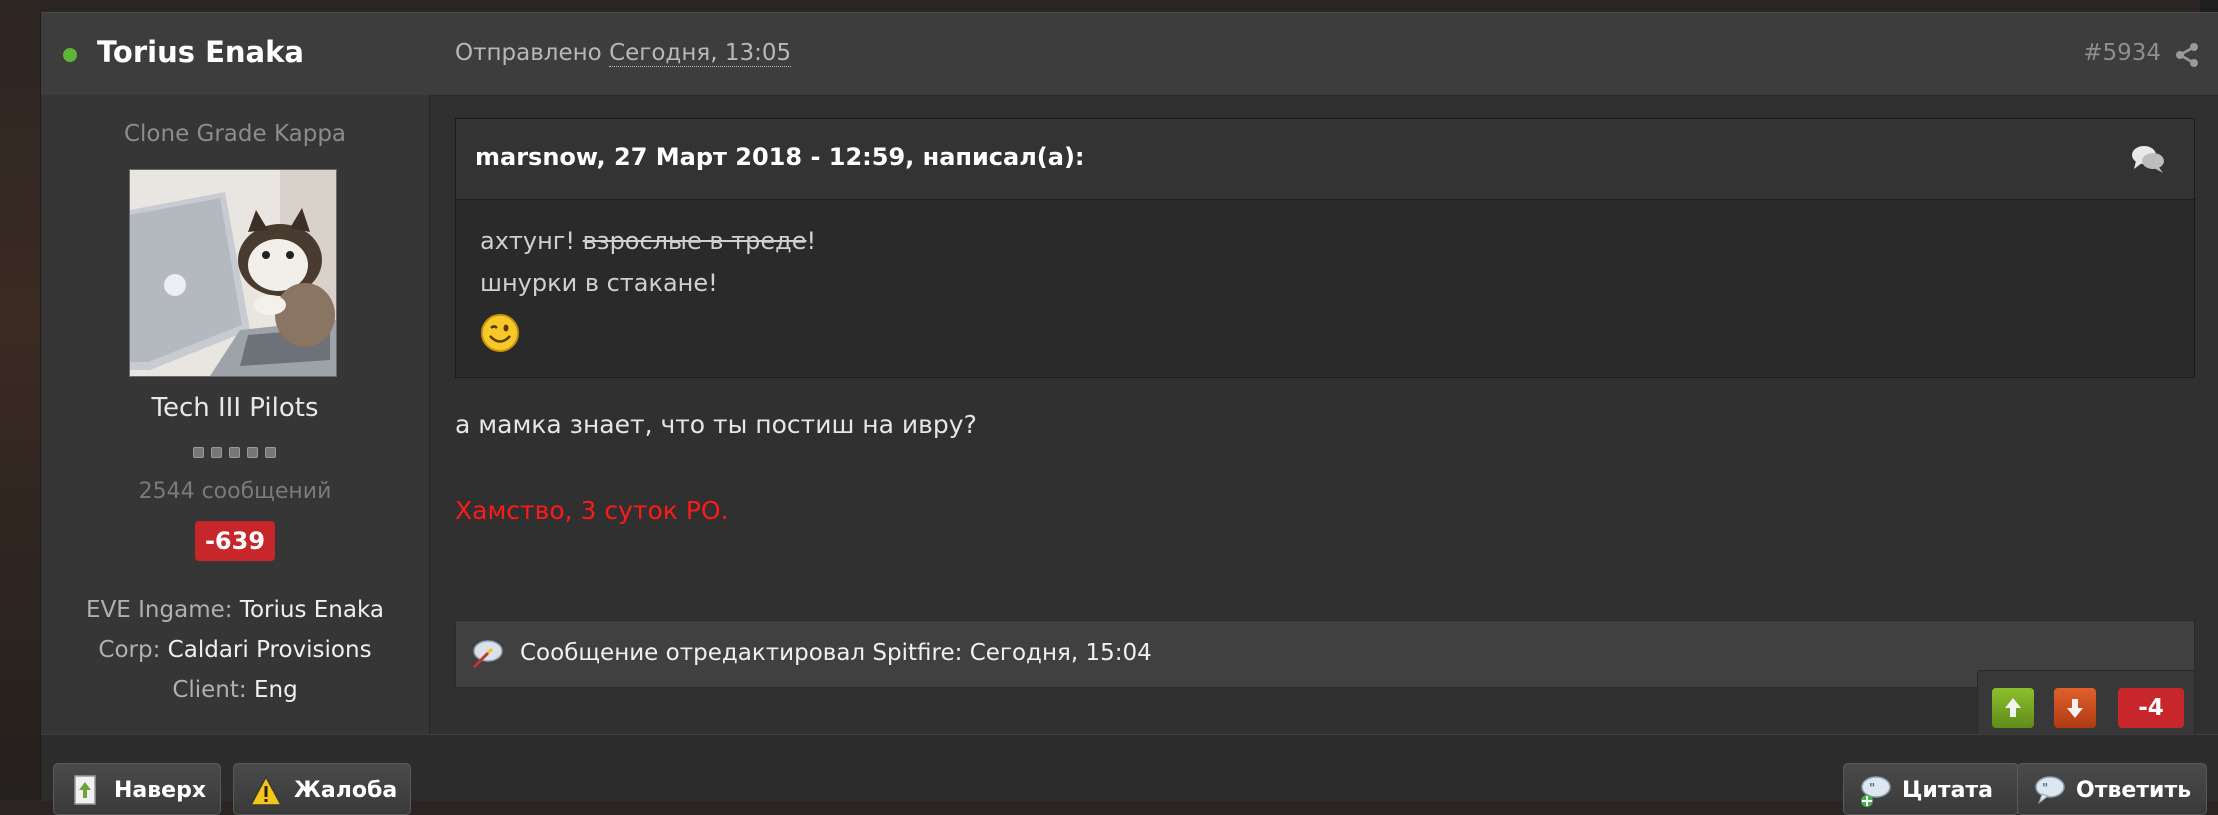 Image resolution: width=2218 pixels, height=815 pixels. Describe the element at coordinates (20, 400) in the screenshot. I see `page-background-left` at that location.